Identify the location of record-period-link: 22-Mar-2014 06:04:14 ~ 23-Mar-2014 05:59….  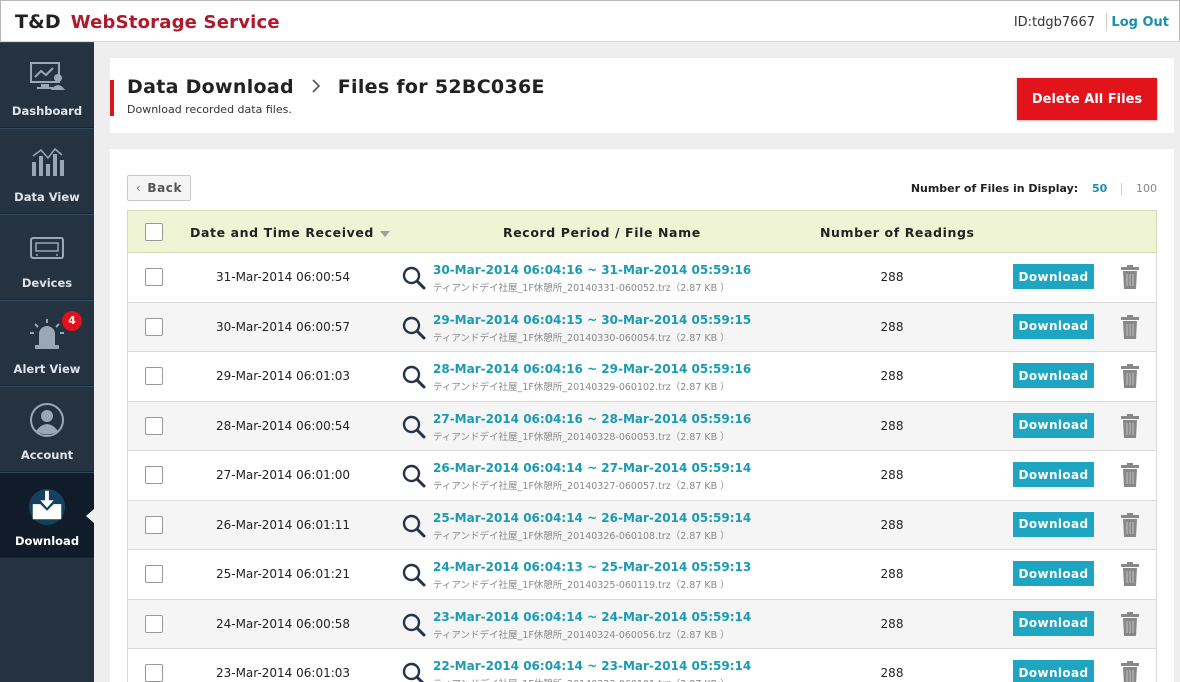
(592, 666).